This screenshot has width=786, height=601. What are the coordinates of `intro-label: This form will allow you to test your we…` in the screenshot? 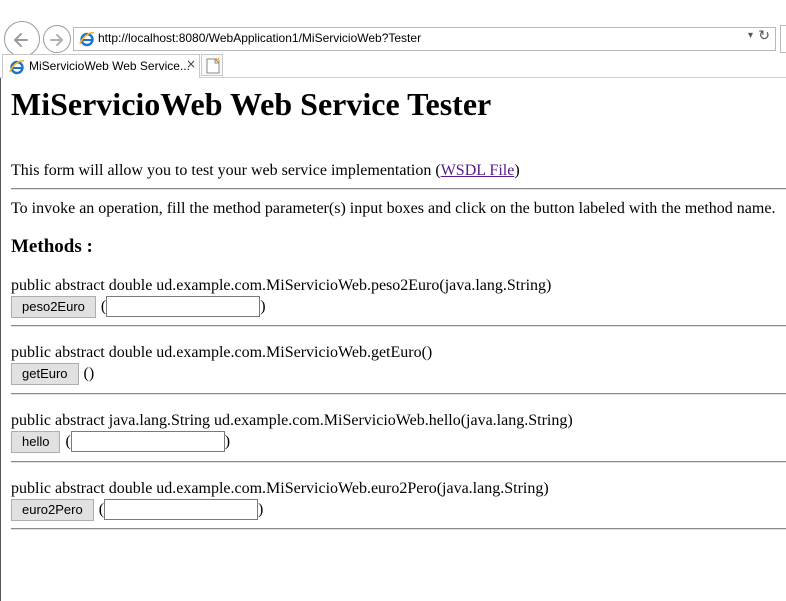 It's located at (226, 170).